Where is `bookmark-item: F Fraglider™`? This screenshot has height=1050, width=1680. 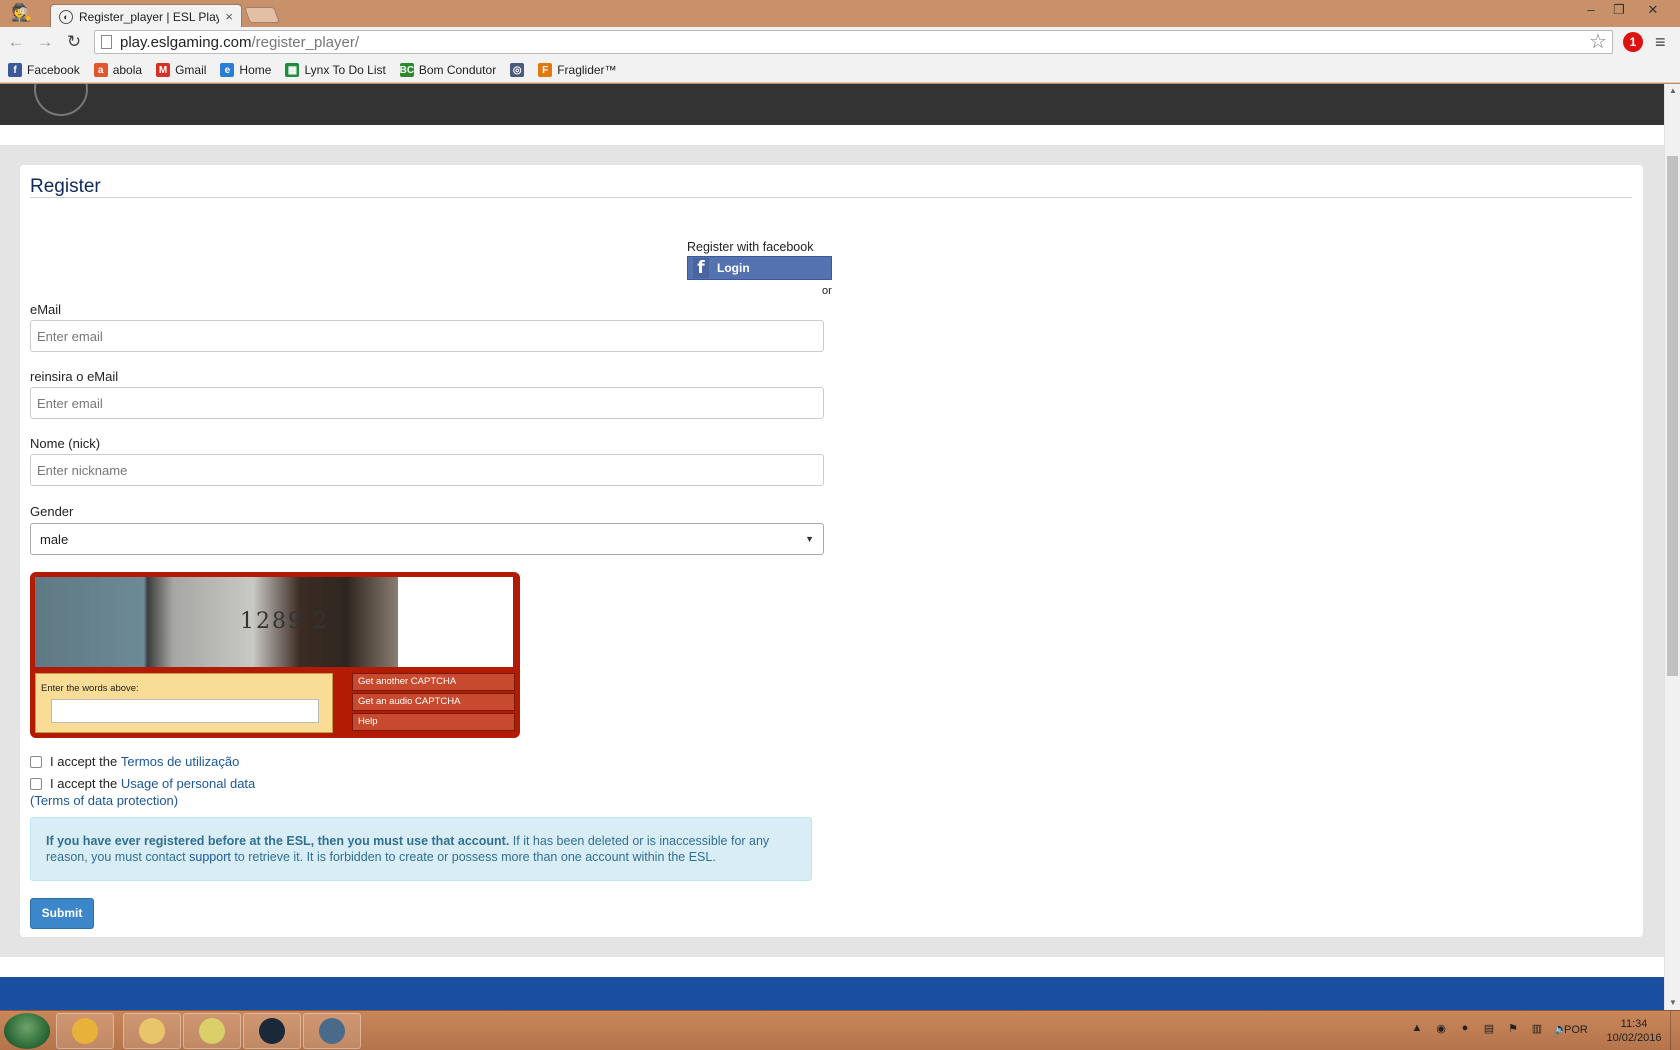
bookmark-item: F Fraglider™ is located at coordinates (577, 70).